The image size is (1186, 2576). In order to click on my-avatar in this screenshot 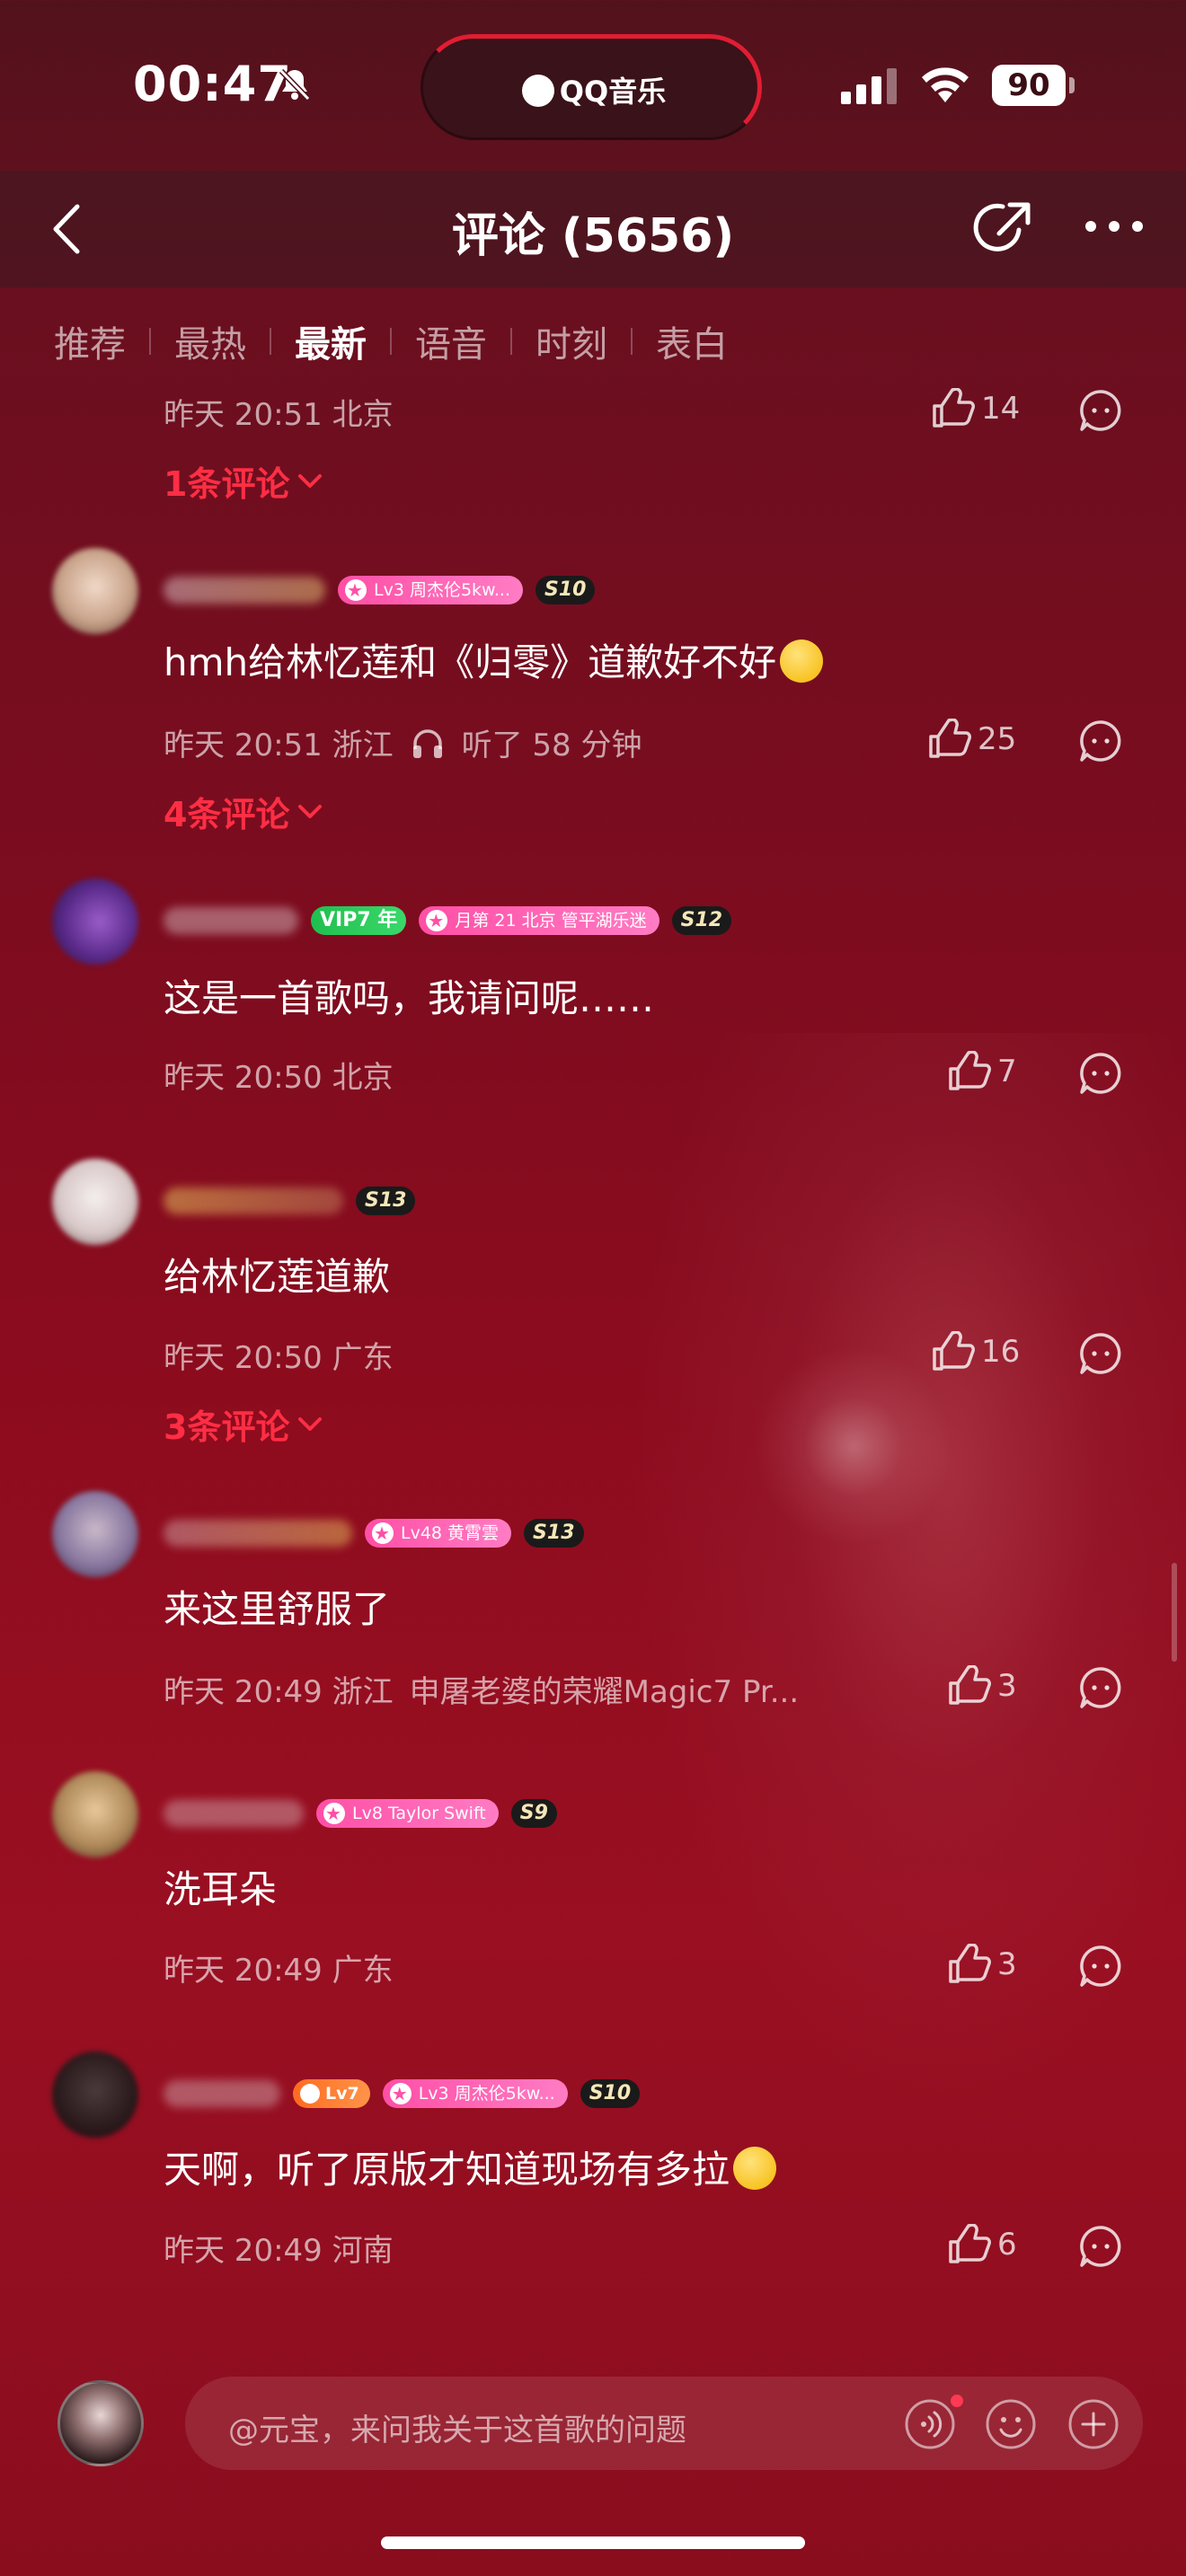, I will do `click(101, 2423)`.